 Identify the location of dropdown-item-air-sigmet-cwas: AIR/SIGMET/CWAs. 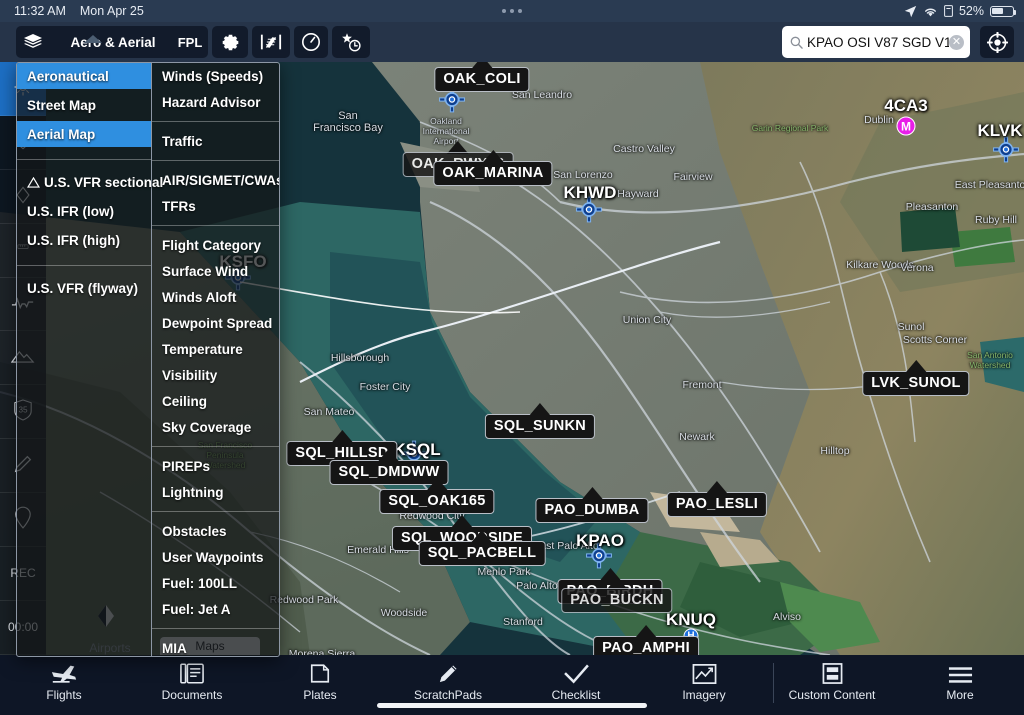
(215, 180).